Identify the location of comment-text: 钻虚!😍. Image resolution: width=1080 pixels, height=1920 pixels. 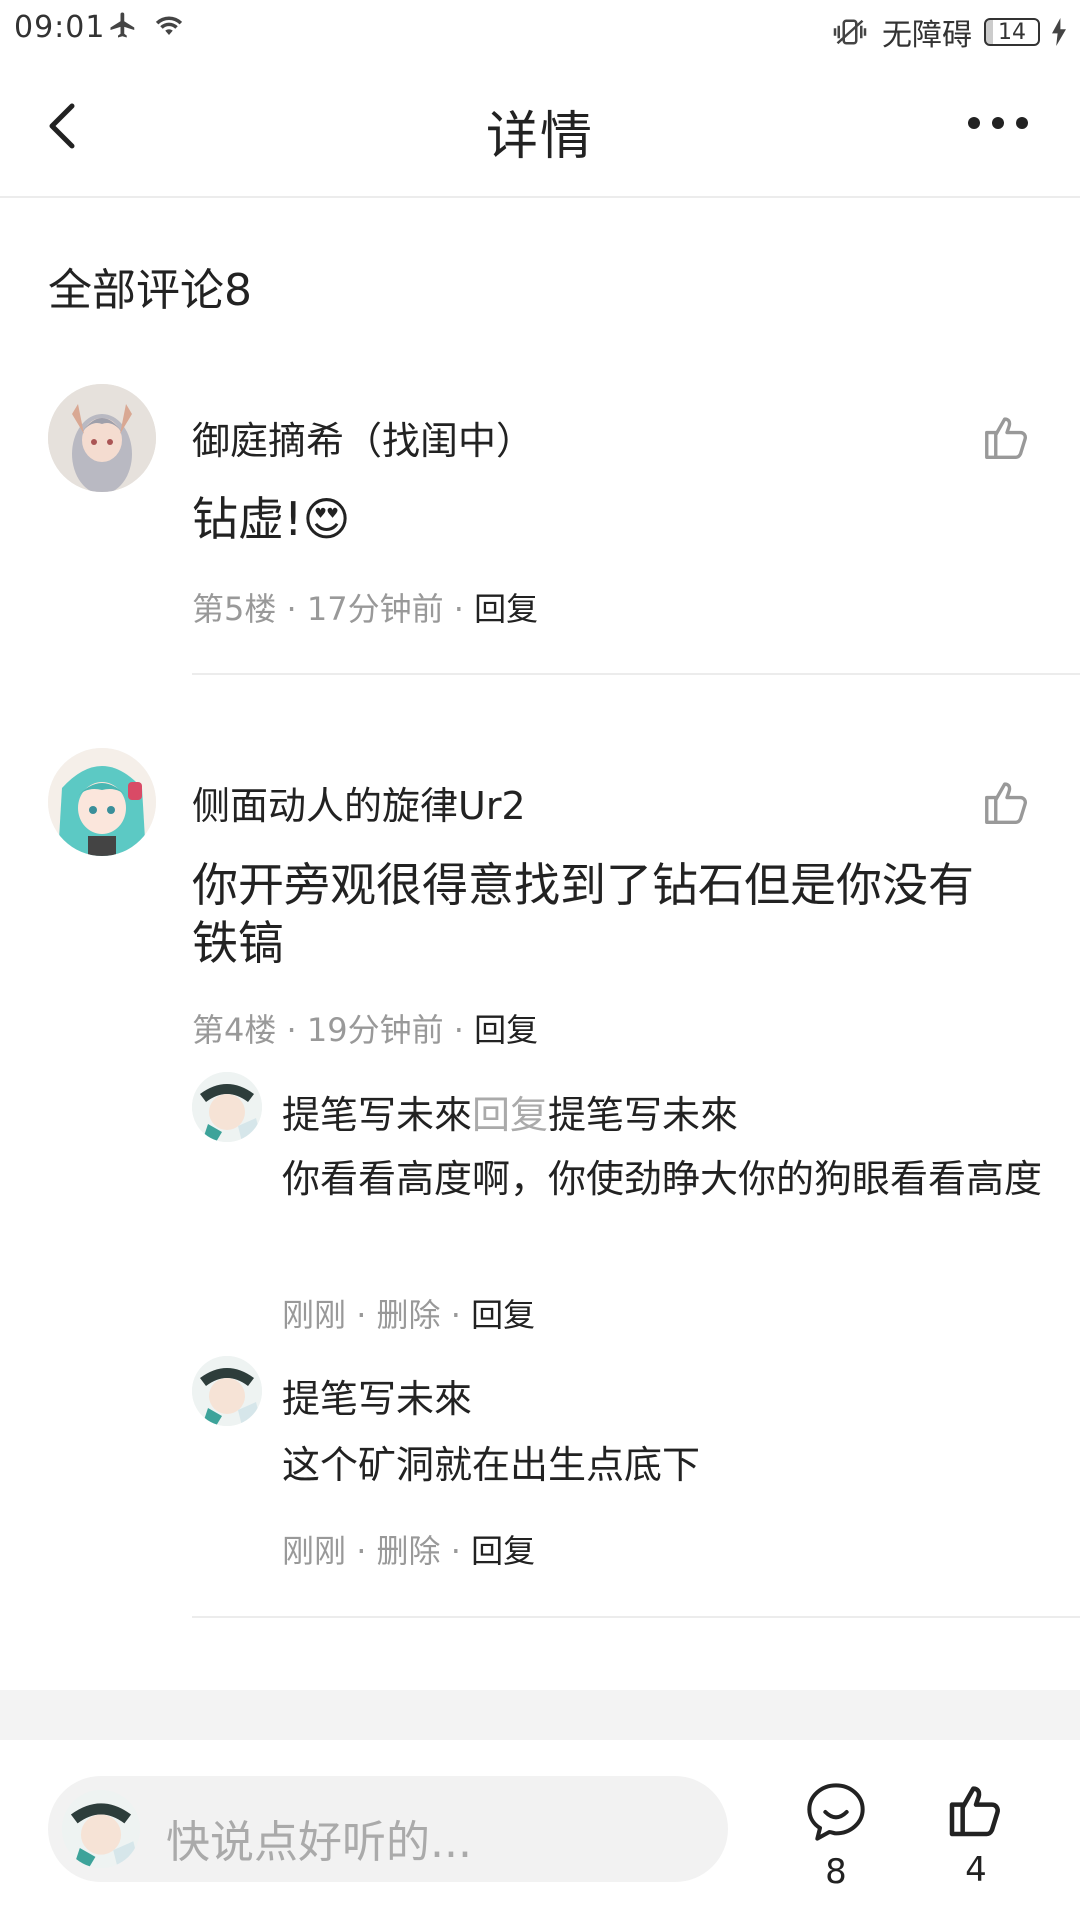
(271, 519).